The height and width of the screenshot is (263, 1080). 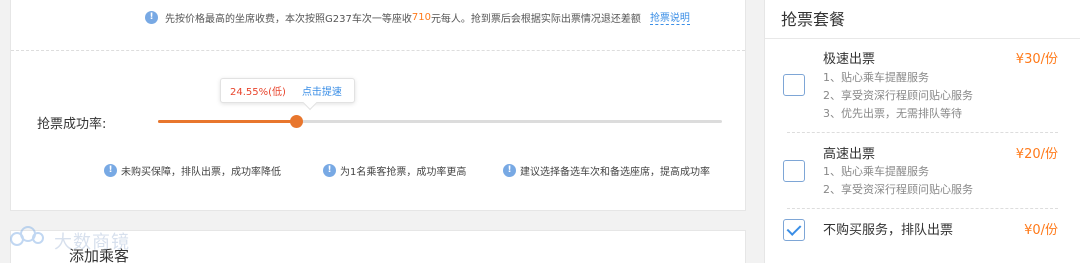 I want to click on package-features: 1、贴心乘车提醒服务 2、享受资深行程顾问贴心服务 3、优先出票，无需排队等待, so click(x=898, y=96).